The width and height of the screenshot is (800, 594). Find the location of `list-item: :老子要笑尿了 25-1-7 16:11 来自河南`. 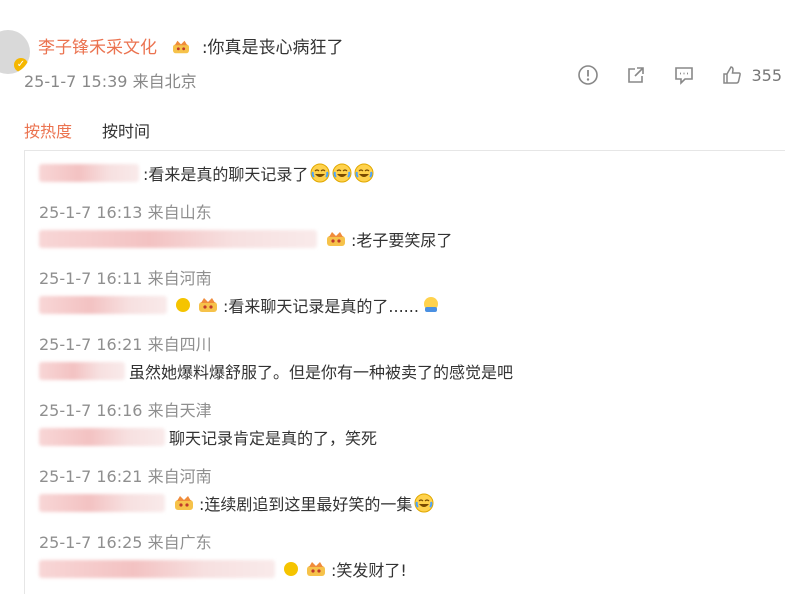

list-item: :老子要笑尿了 25-1-7 16:11 来自河南 is located at coordinates (245, 258).